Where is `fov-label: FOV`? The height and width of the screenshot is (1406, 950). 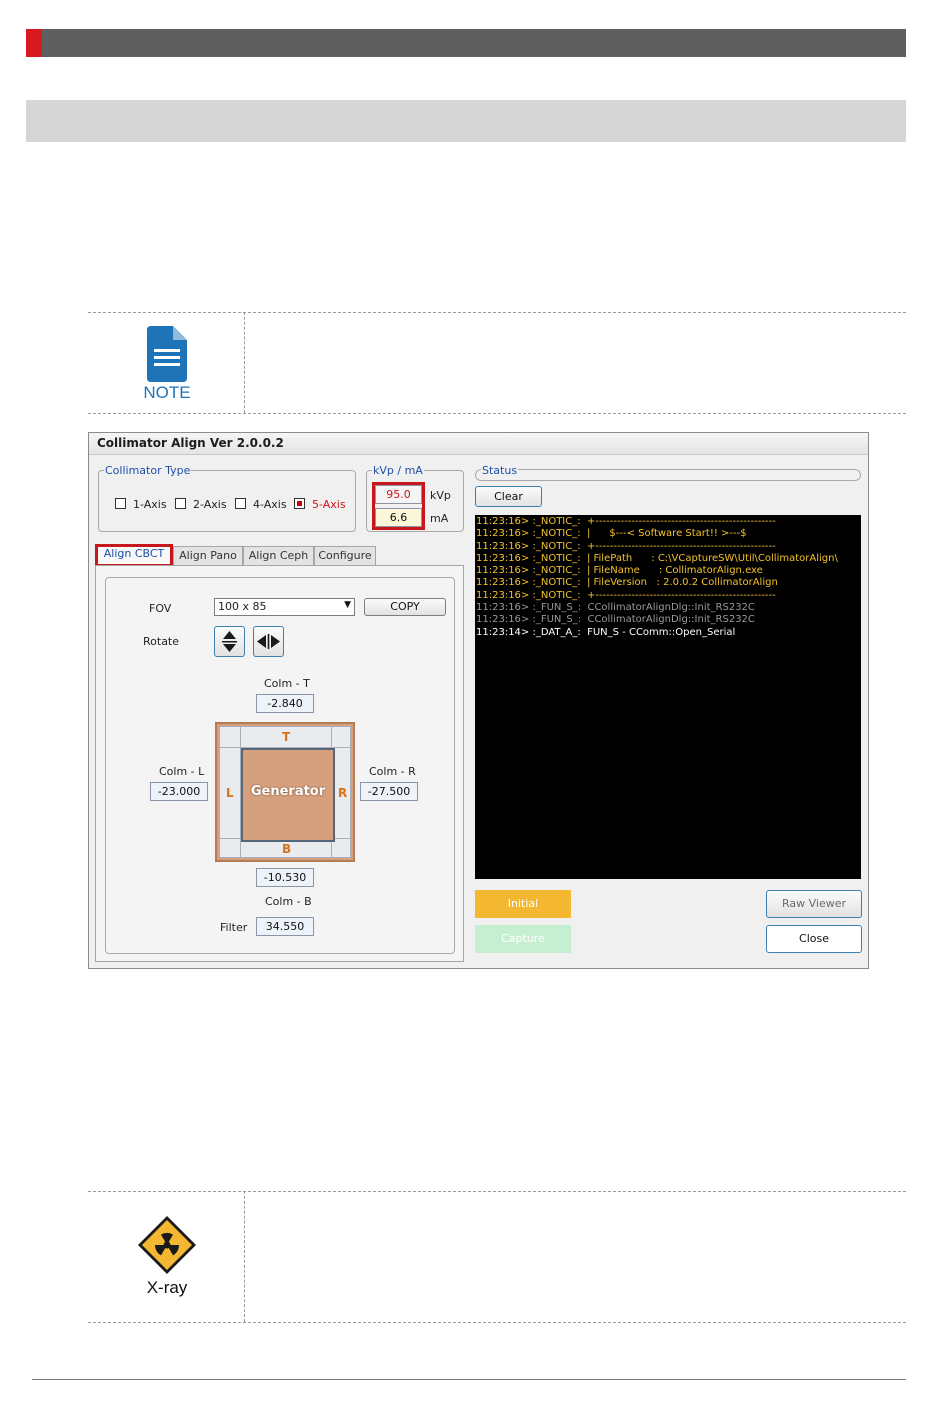 fov-label: FOV is located at coordinates (160, 608).